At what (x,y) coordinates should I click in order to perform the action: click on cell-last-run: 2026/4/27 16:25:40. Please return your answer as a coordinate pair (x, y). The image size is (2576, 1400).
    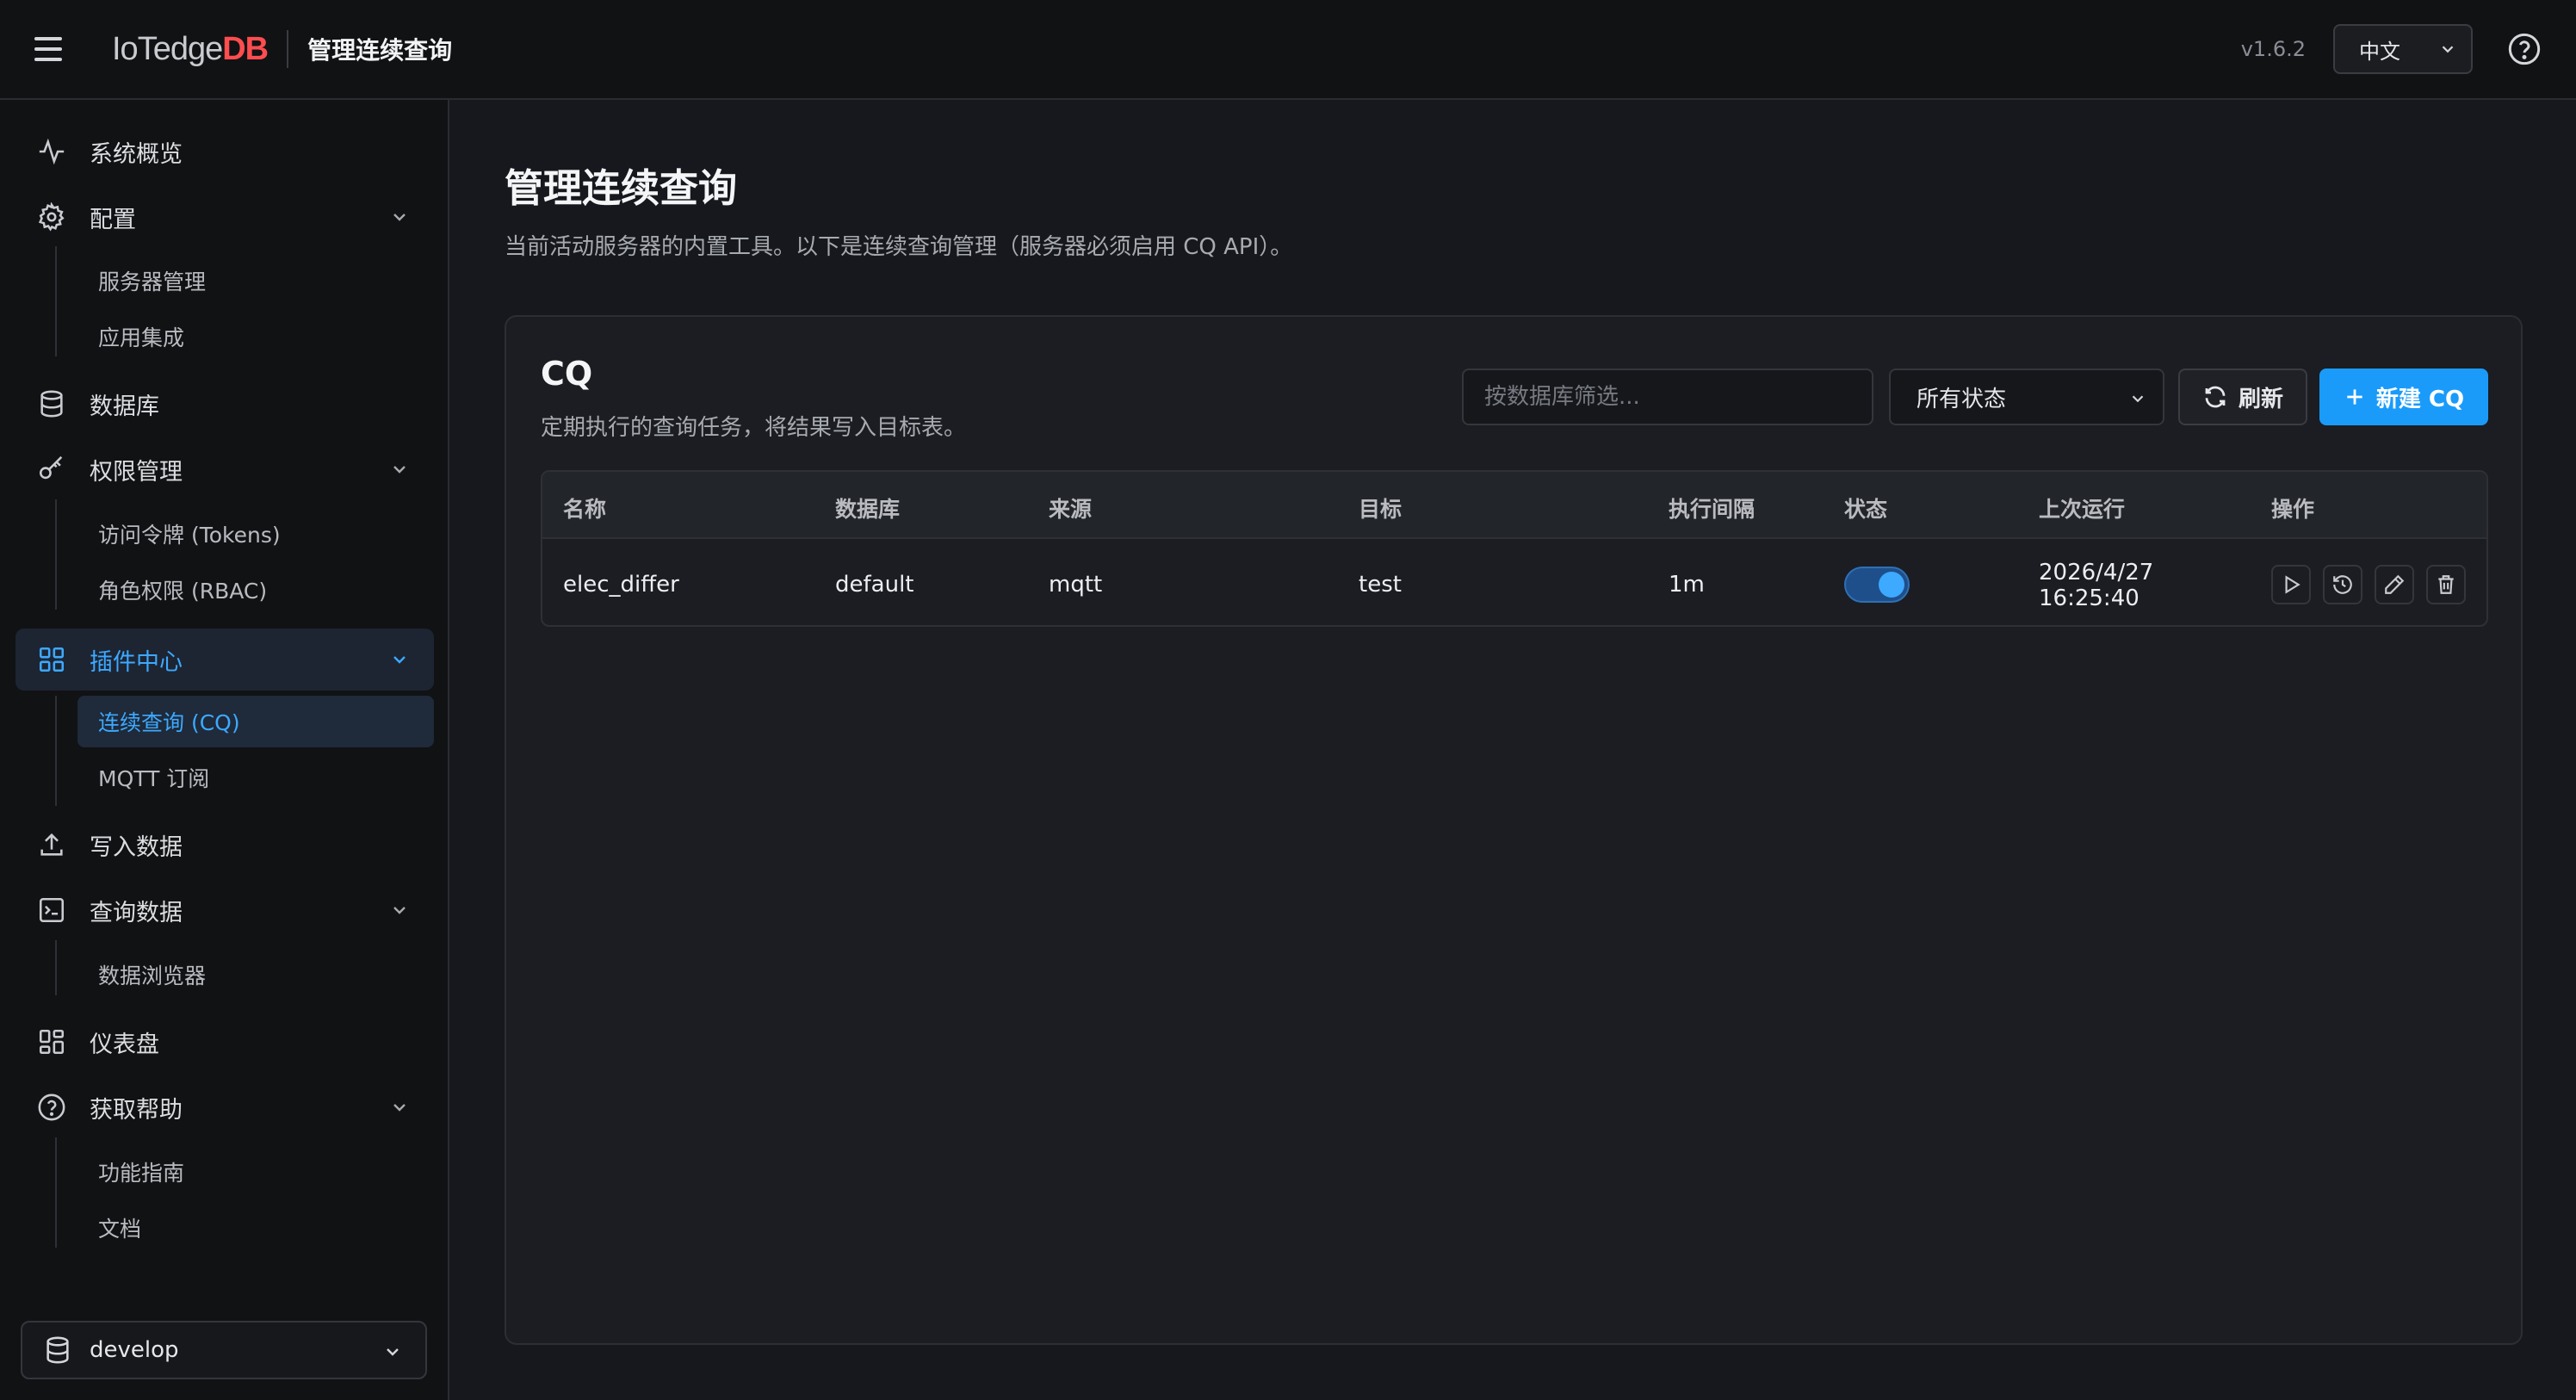
    Looking at the image, I should click on (2096, 585).